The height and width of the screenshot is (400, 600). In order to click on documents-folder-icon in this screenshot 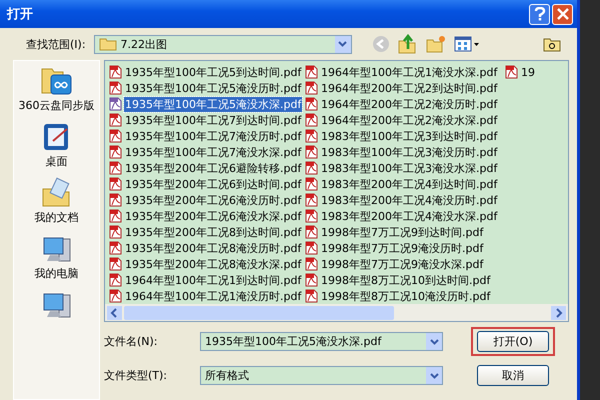, I will do `click(56, 193)`.